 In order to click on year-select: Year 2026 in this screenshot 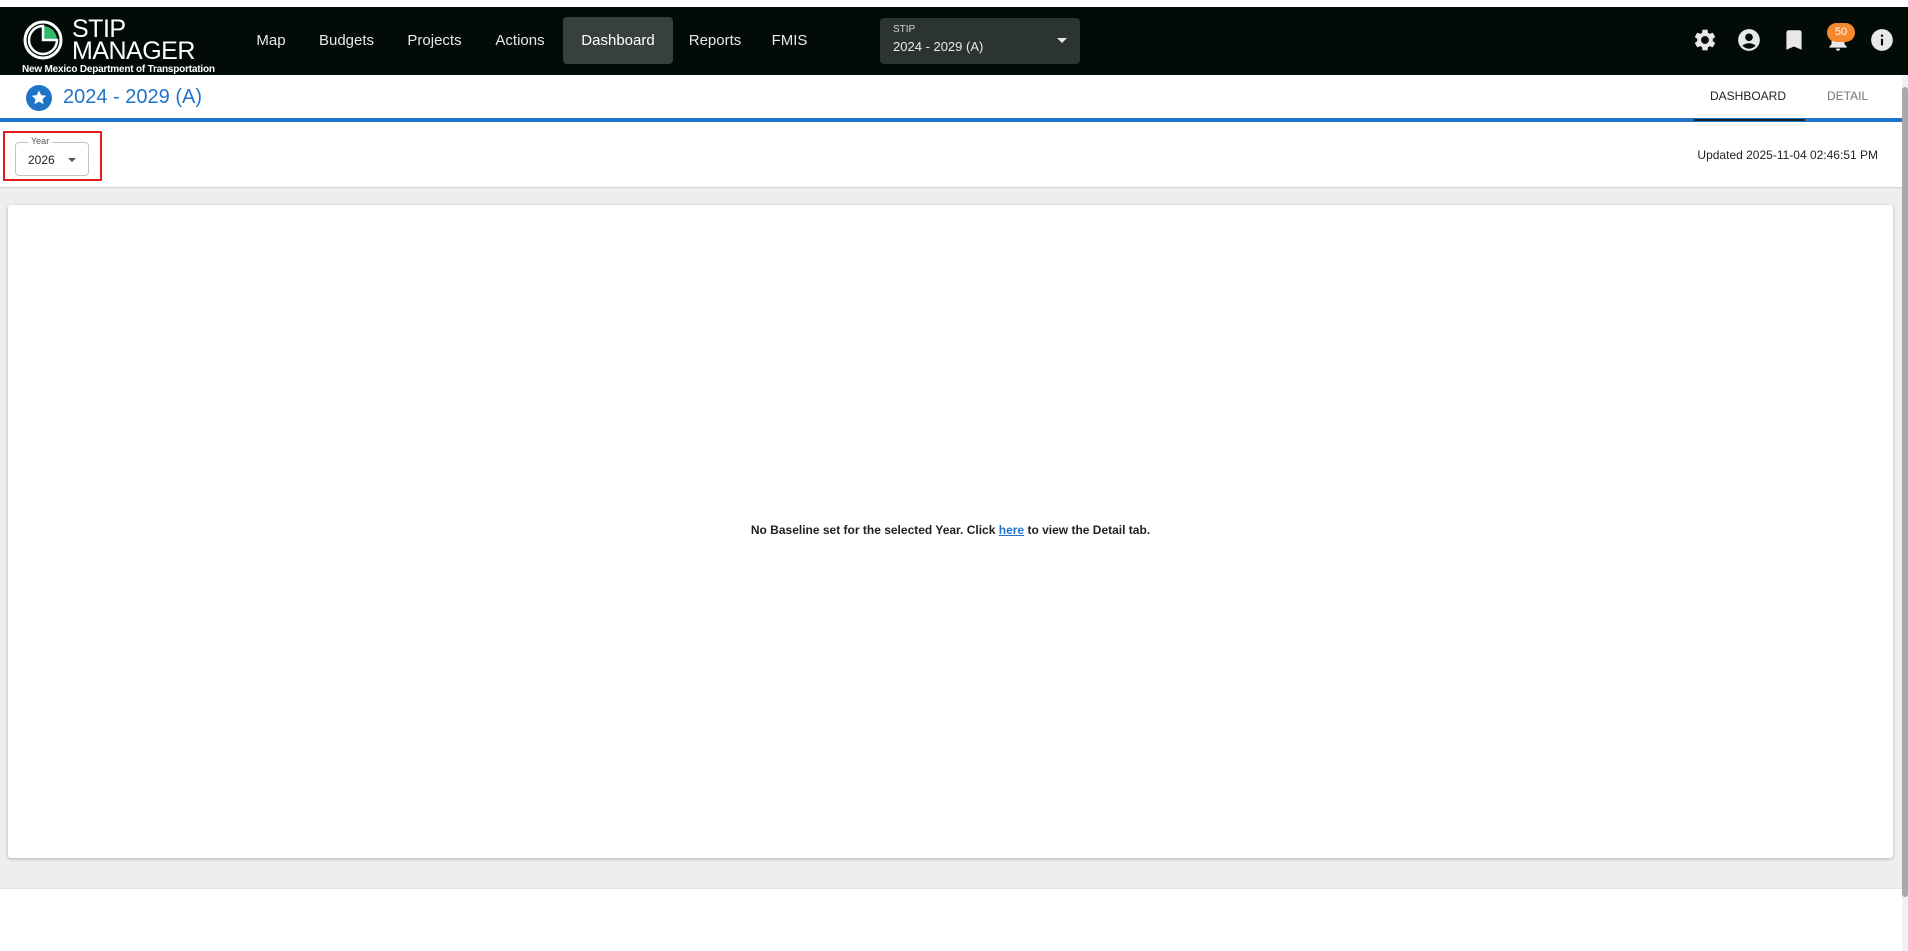, I will do `click(52, 156)`.